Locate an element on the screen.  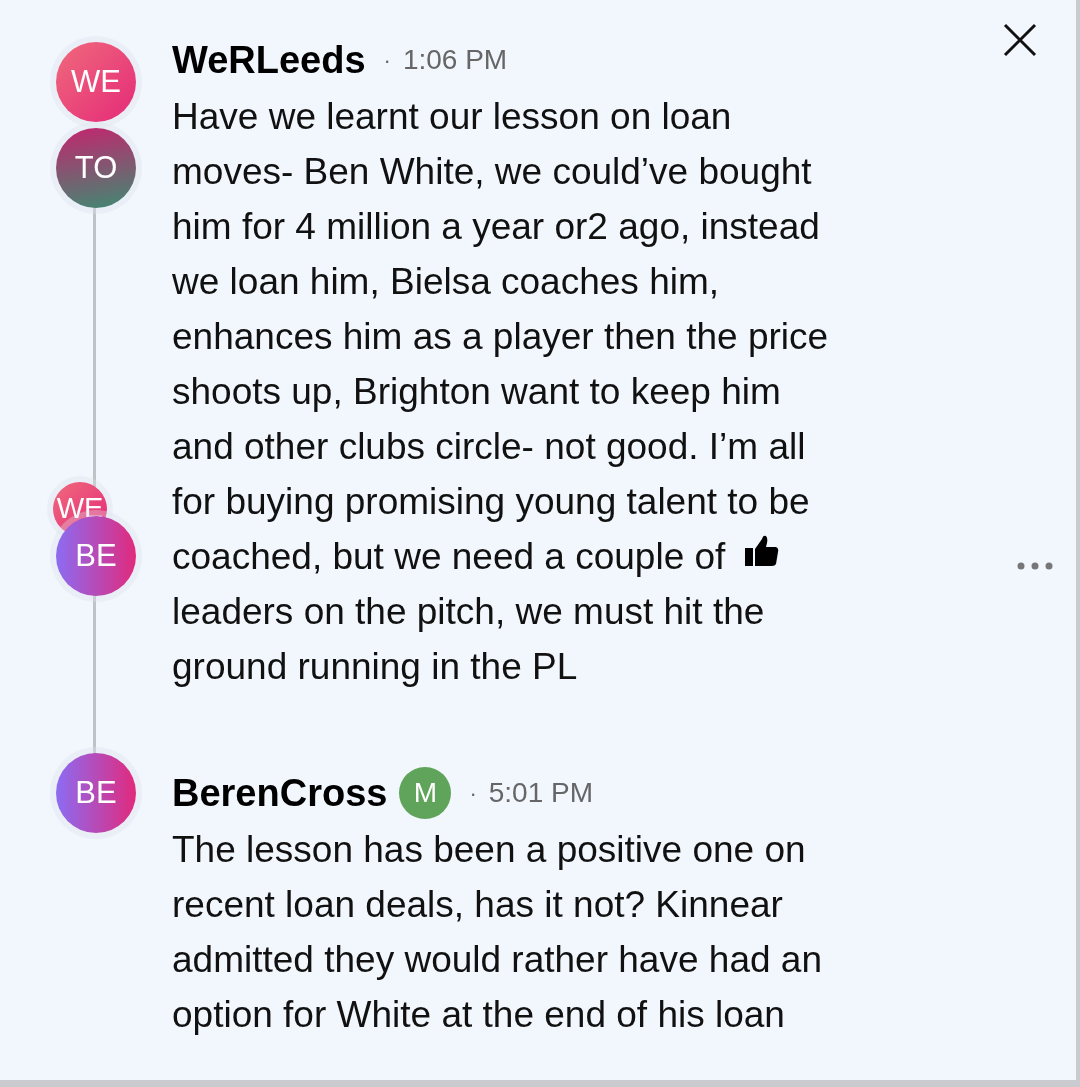
message-text-line: ground running in the PL is located at coordinates (375, 667).